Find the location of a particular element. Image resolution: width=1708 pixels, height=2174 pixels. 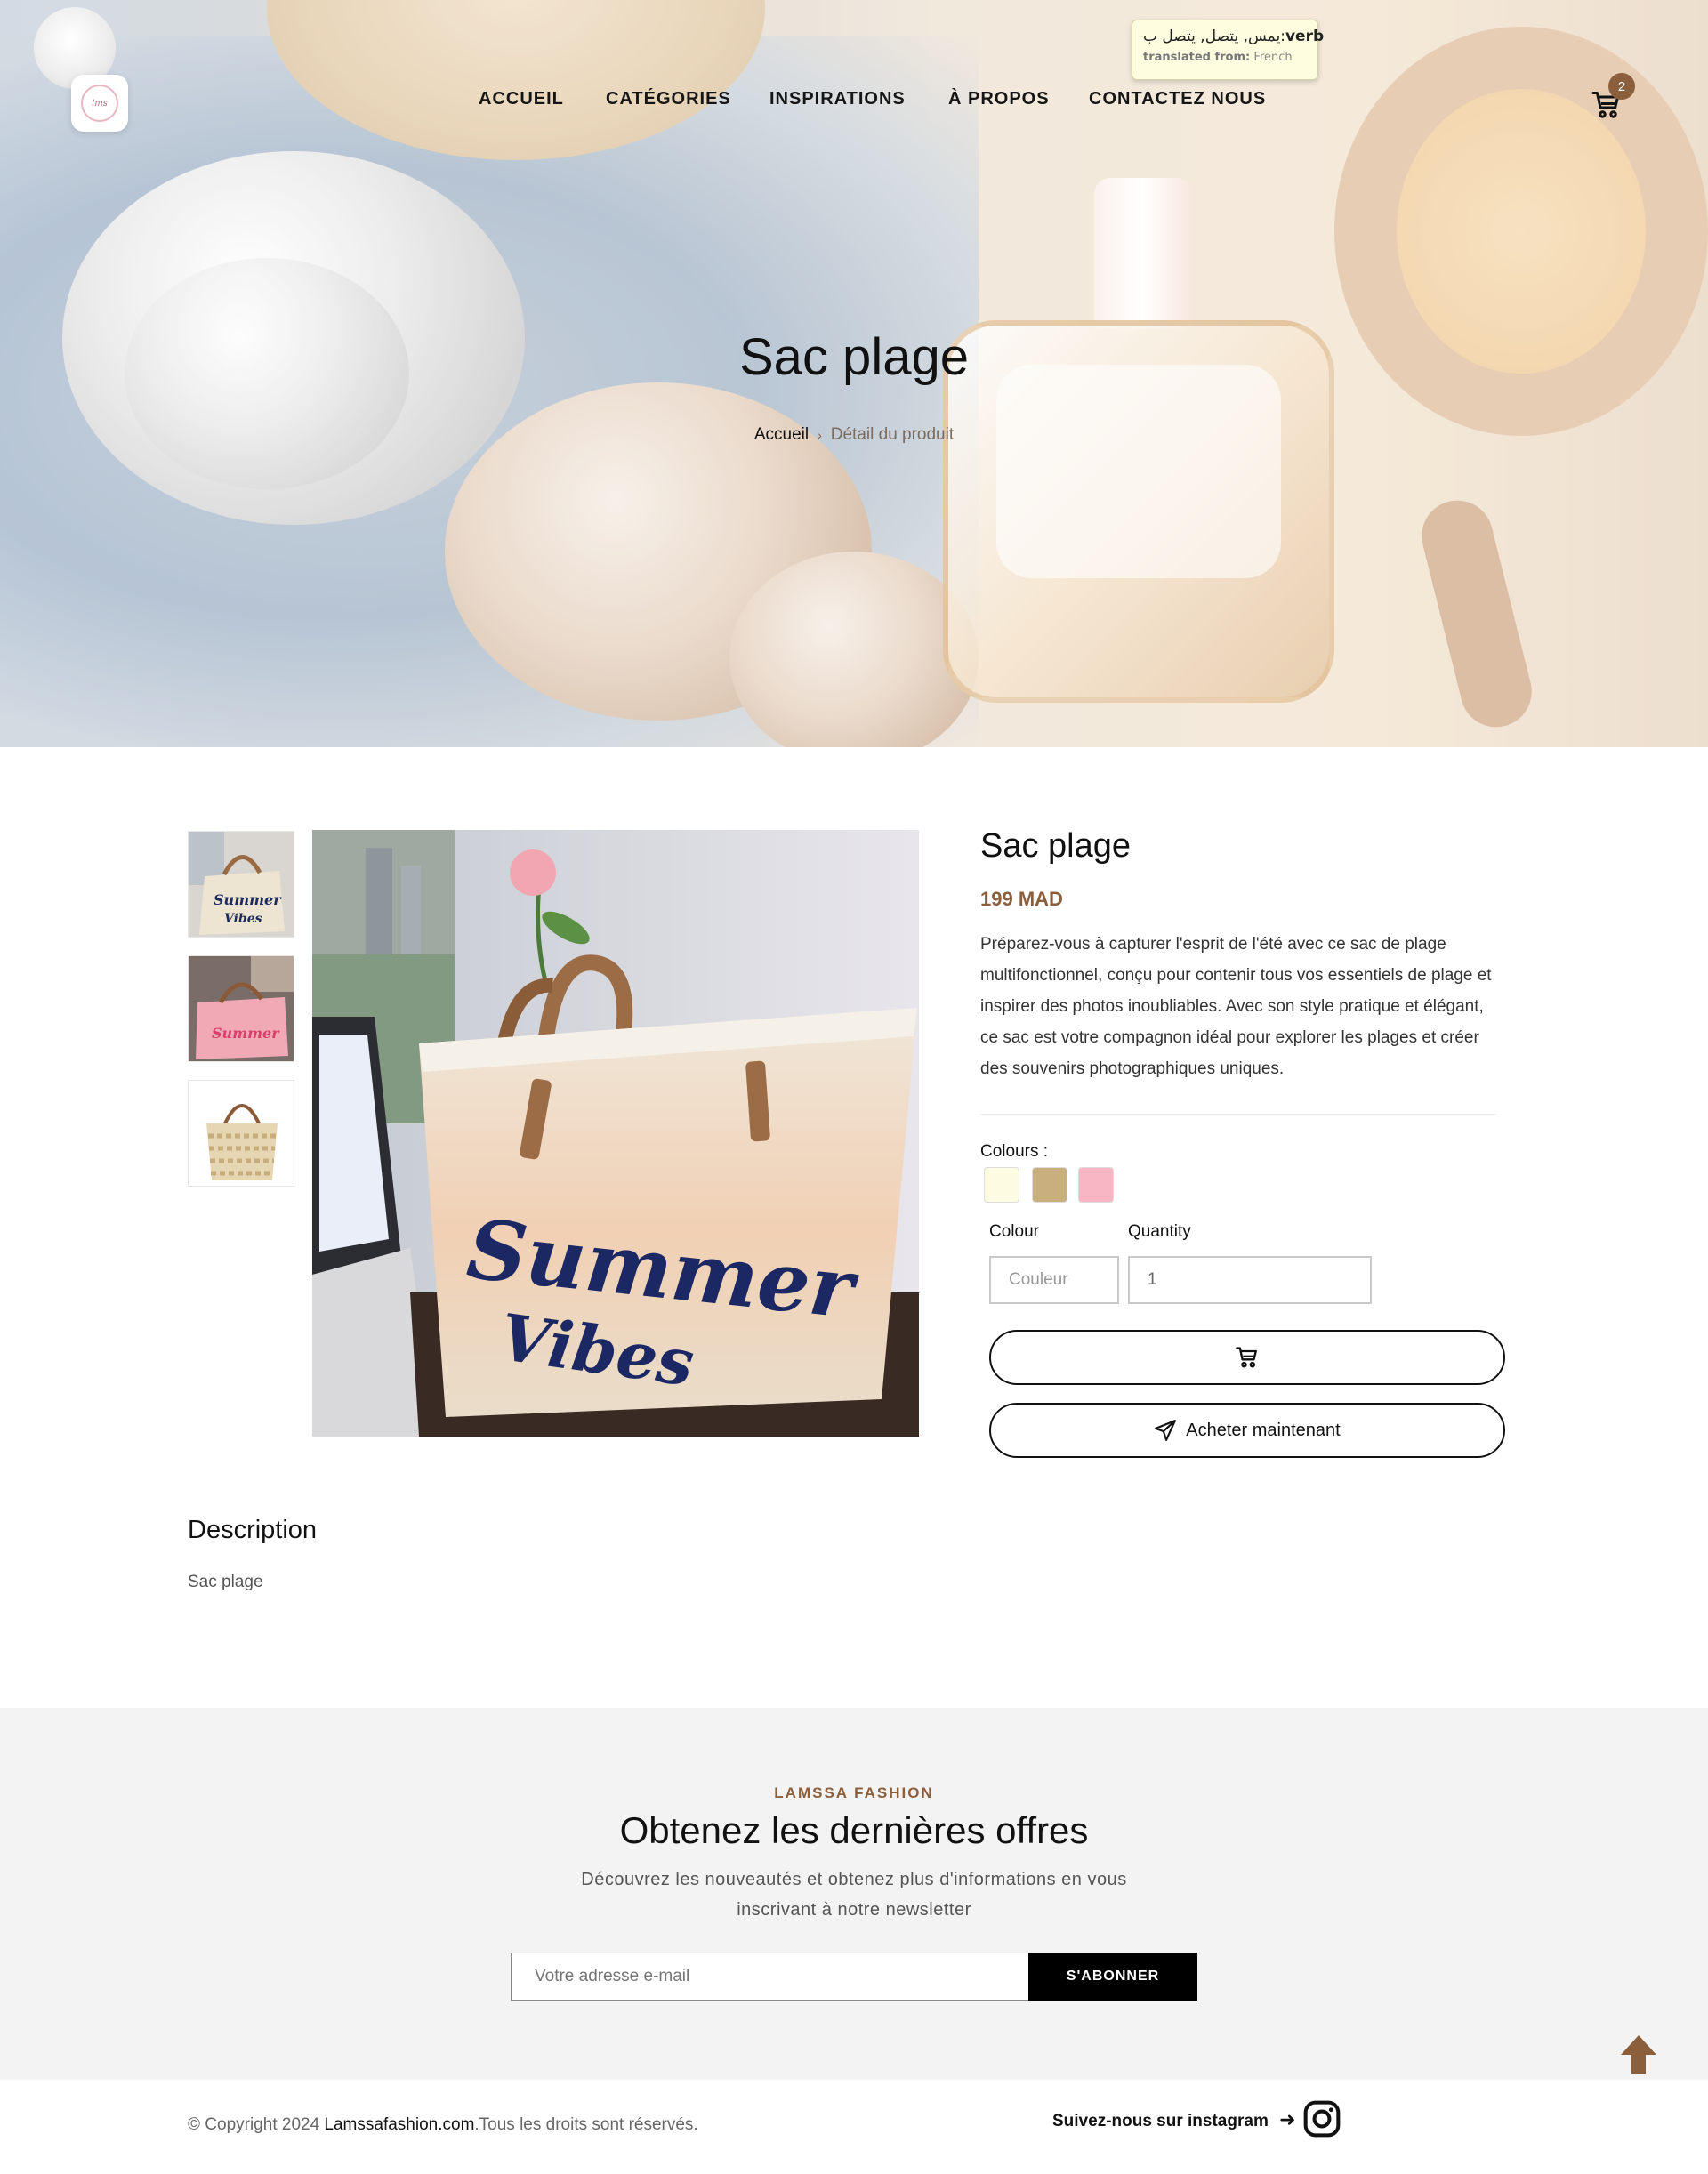

product-photo: Summer Vibes is located at coordinates (615, 1133).